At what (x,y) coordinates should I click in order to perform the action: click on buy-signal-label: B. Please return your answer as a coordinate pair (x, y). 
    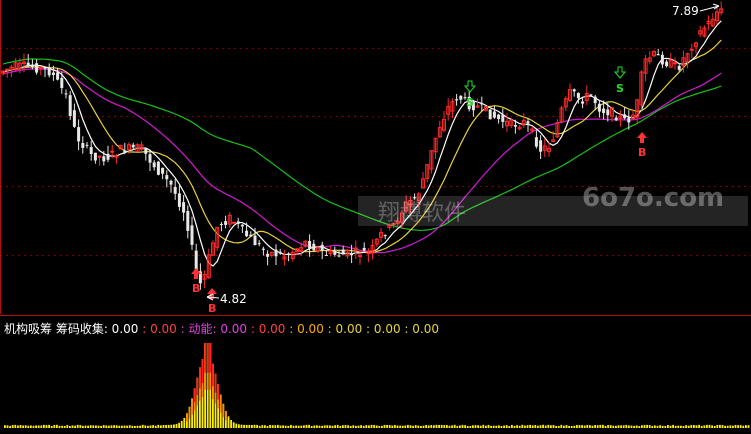
    Looking at the image, I should click on (642, 152).